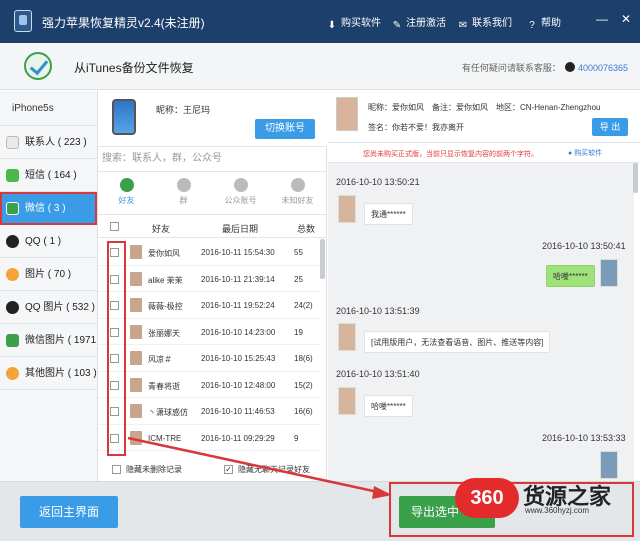  Describe the element at coordinates (12, 373) in the screenshot. I see `other-photos-icon` at that location.